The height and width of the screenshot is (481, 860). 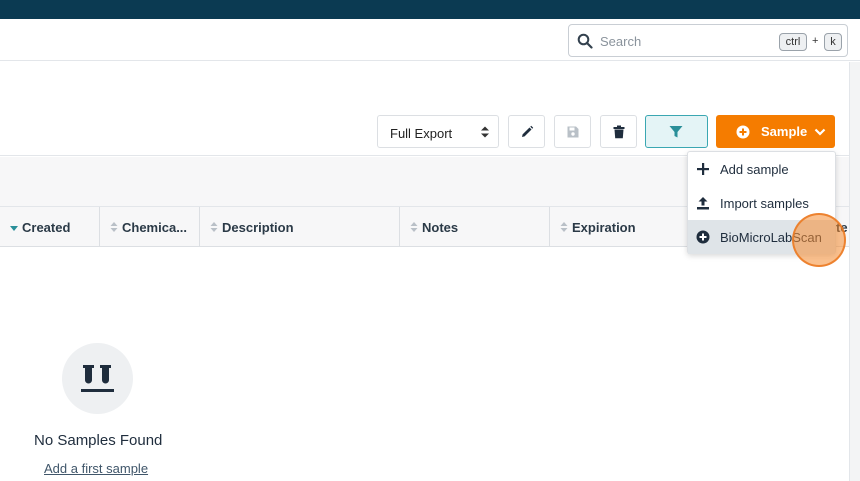 What do you see at coordinates (300, 227) in the screenshot?
I see `column-header-description: Description` at bounding box center [300, 227].